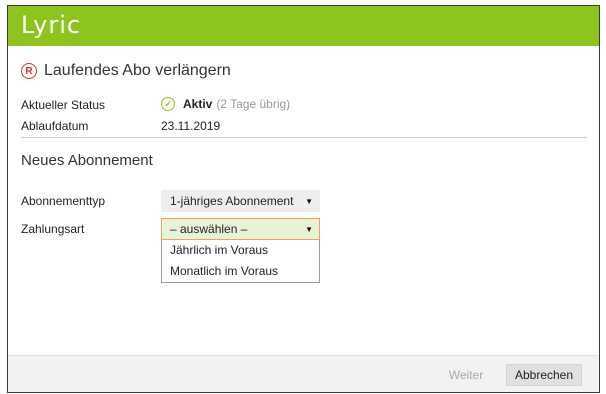  What do you see at coordinates (303, 373) in the screenshot?
I see `dialog-footer: Weiter Abbrechen` at bounding box center [303, 373].